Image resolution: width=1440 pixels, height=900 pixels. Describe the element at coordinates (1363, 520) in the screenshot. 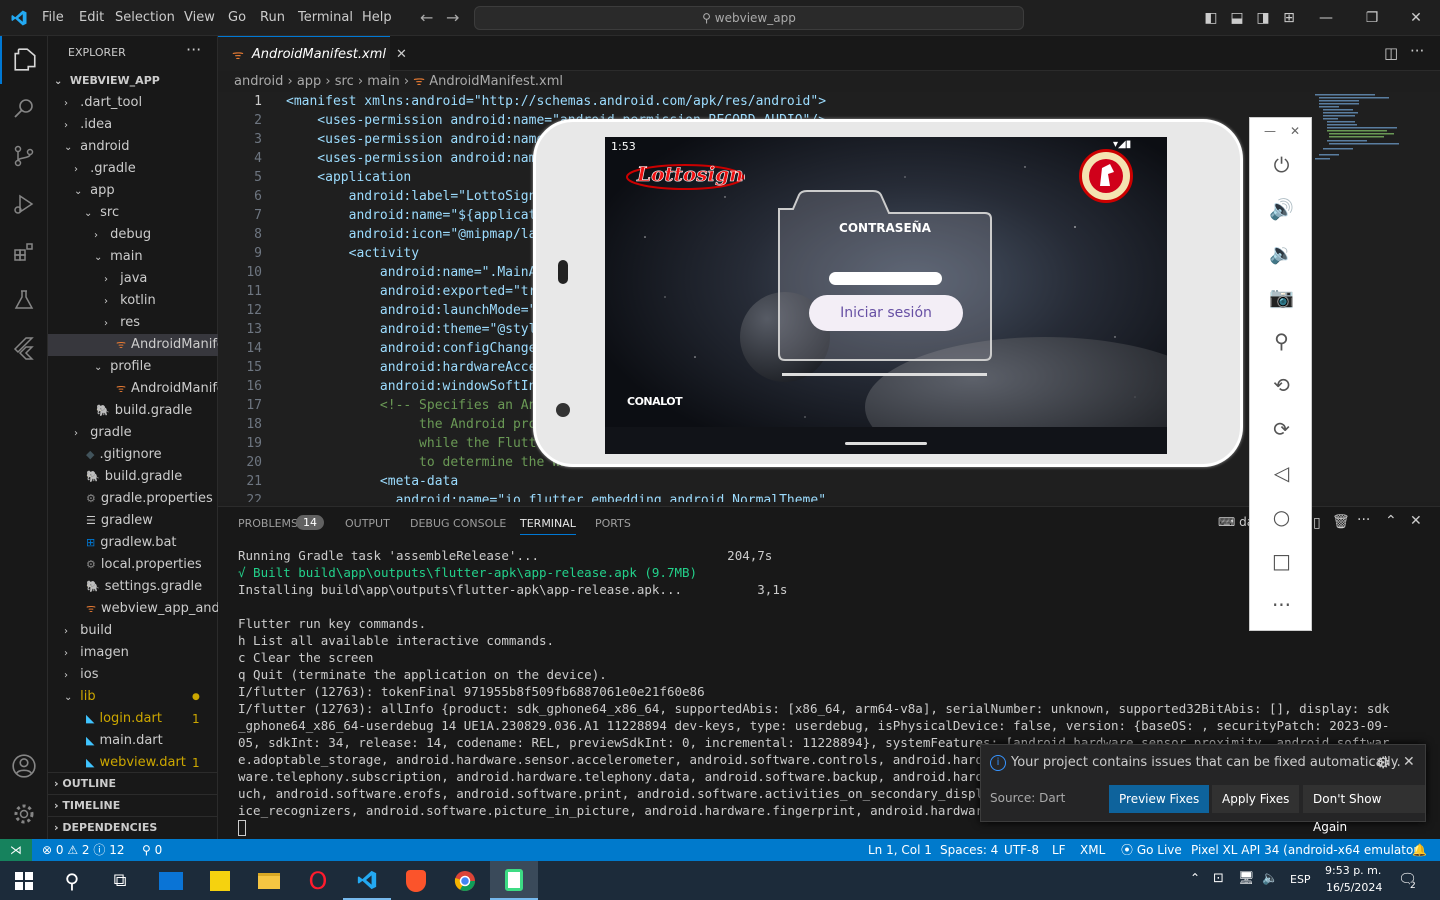

I see `panel-more-icon: ···` at that location.